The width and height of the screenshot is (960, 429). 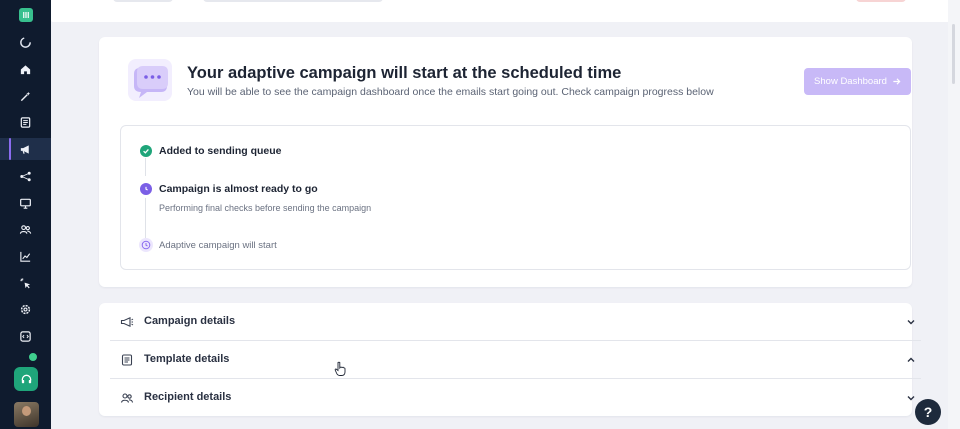 I want to click on step-label: Campaign is almost ready to go, so click(x=238, y=189).